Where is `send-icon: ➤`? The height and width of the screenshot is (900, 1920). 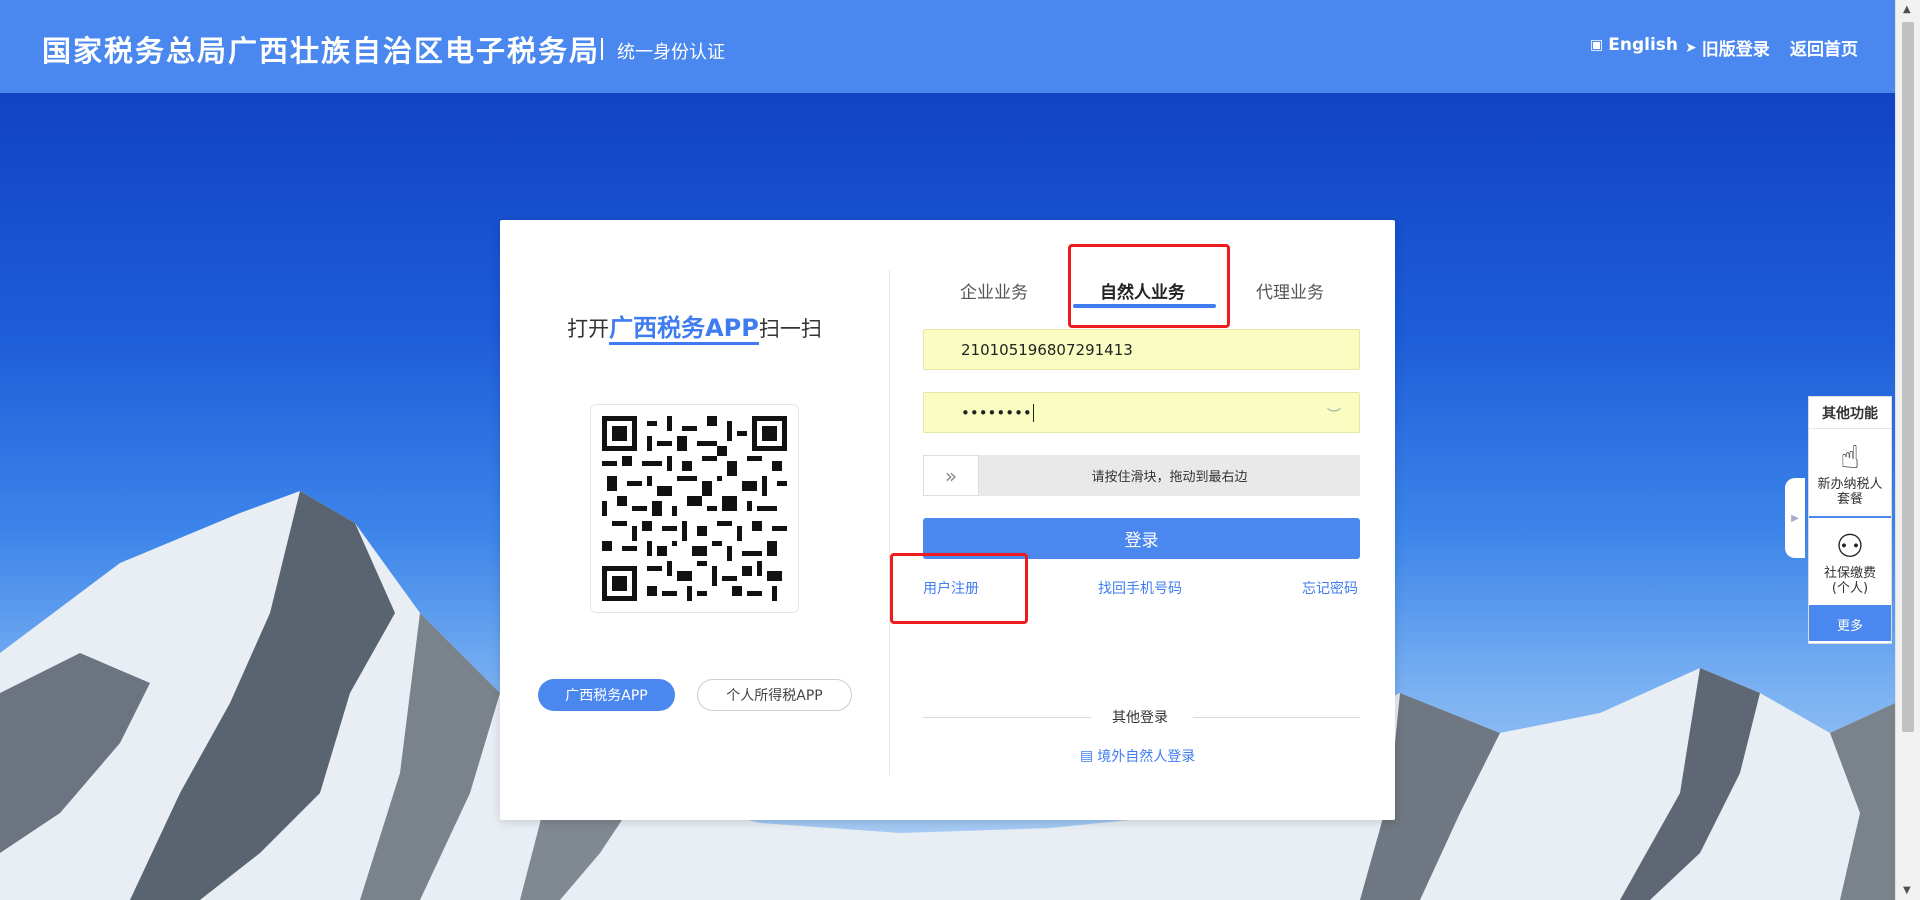 send-icon: ➤ is located at coordinates (1691, 47).